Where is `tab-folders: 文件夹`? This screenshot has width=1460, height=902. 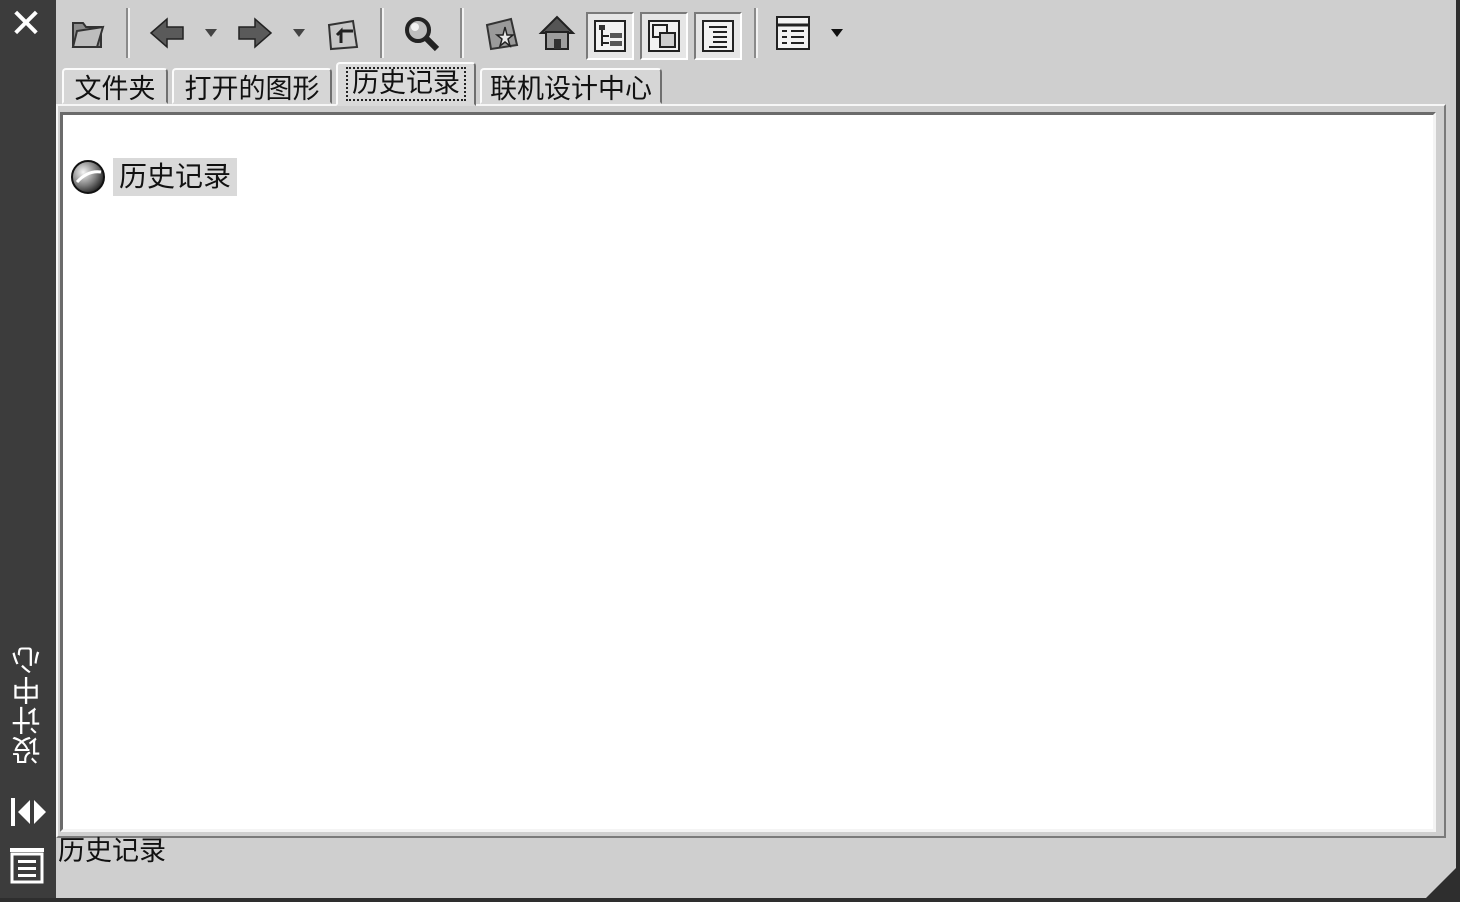
tab-folders: 文件夹 is located at coordinates (115, 86).